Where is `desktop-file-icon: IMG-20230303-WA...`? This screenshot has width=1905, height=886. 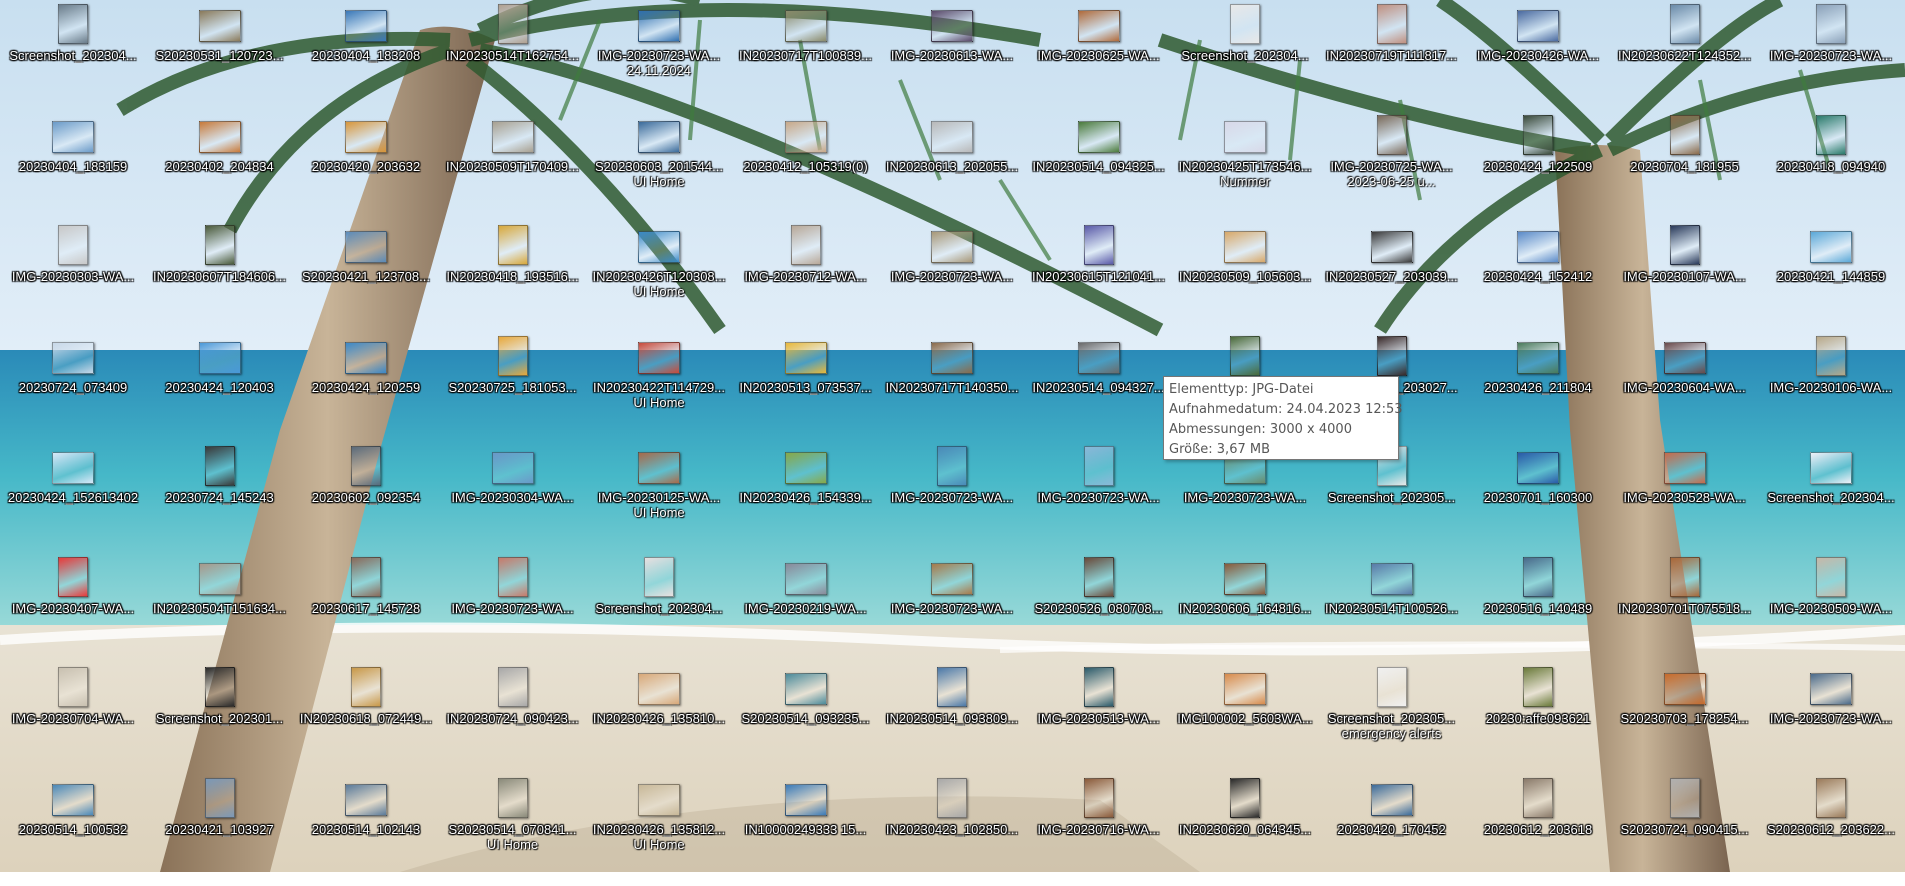
desktop-file-icon: IMG-20230303-WA... is located at coordinates (73, 278).